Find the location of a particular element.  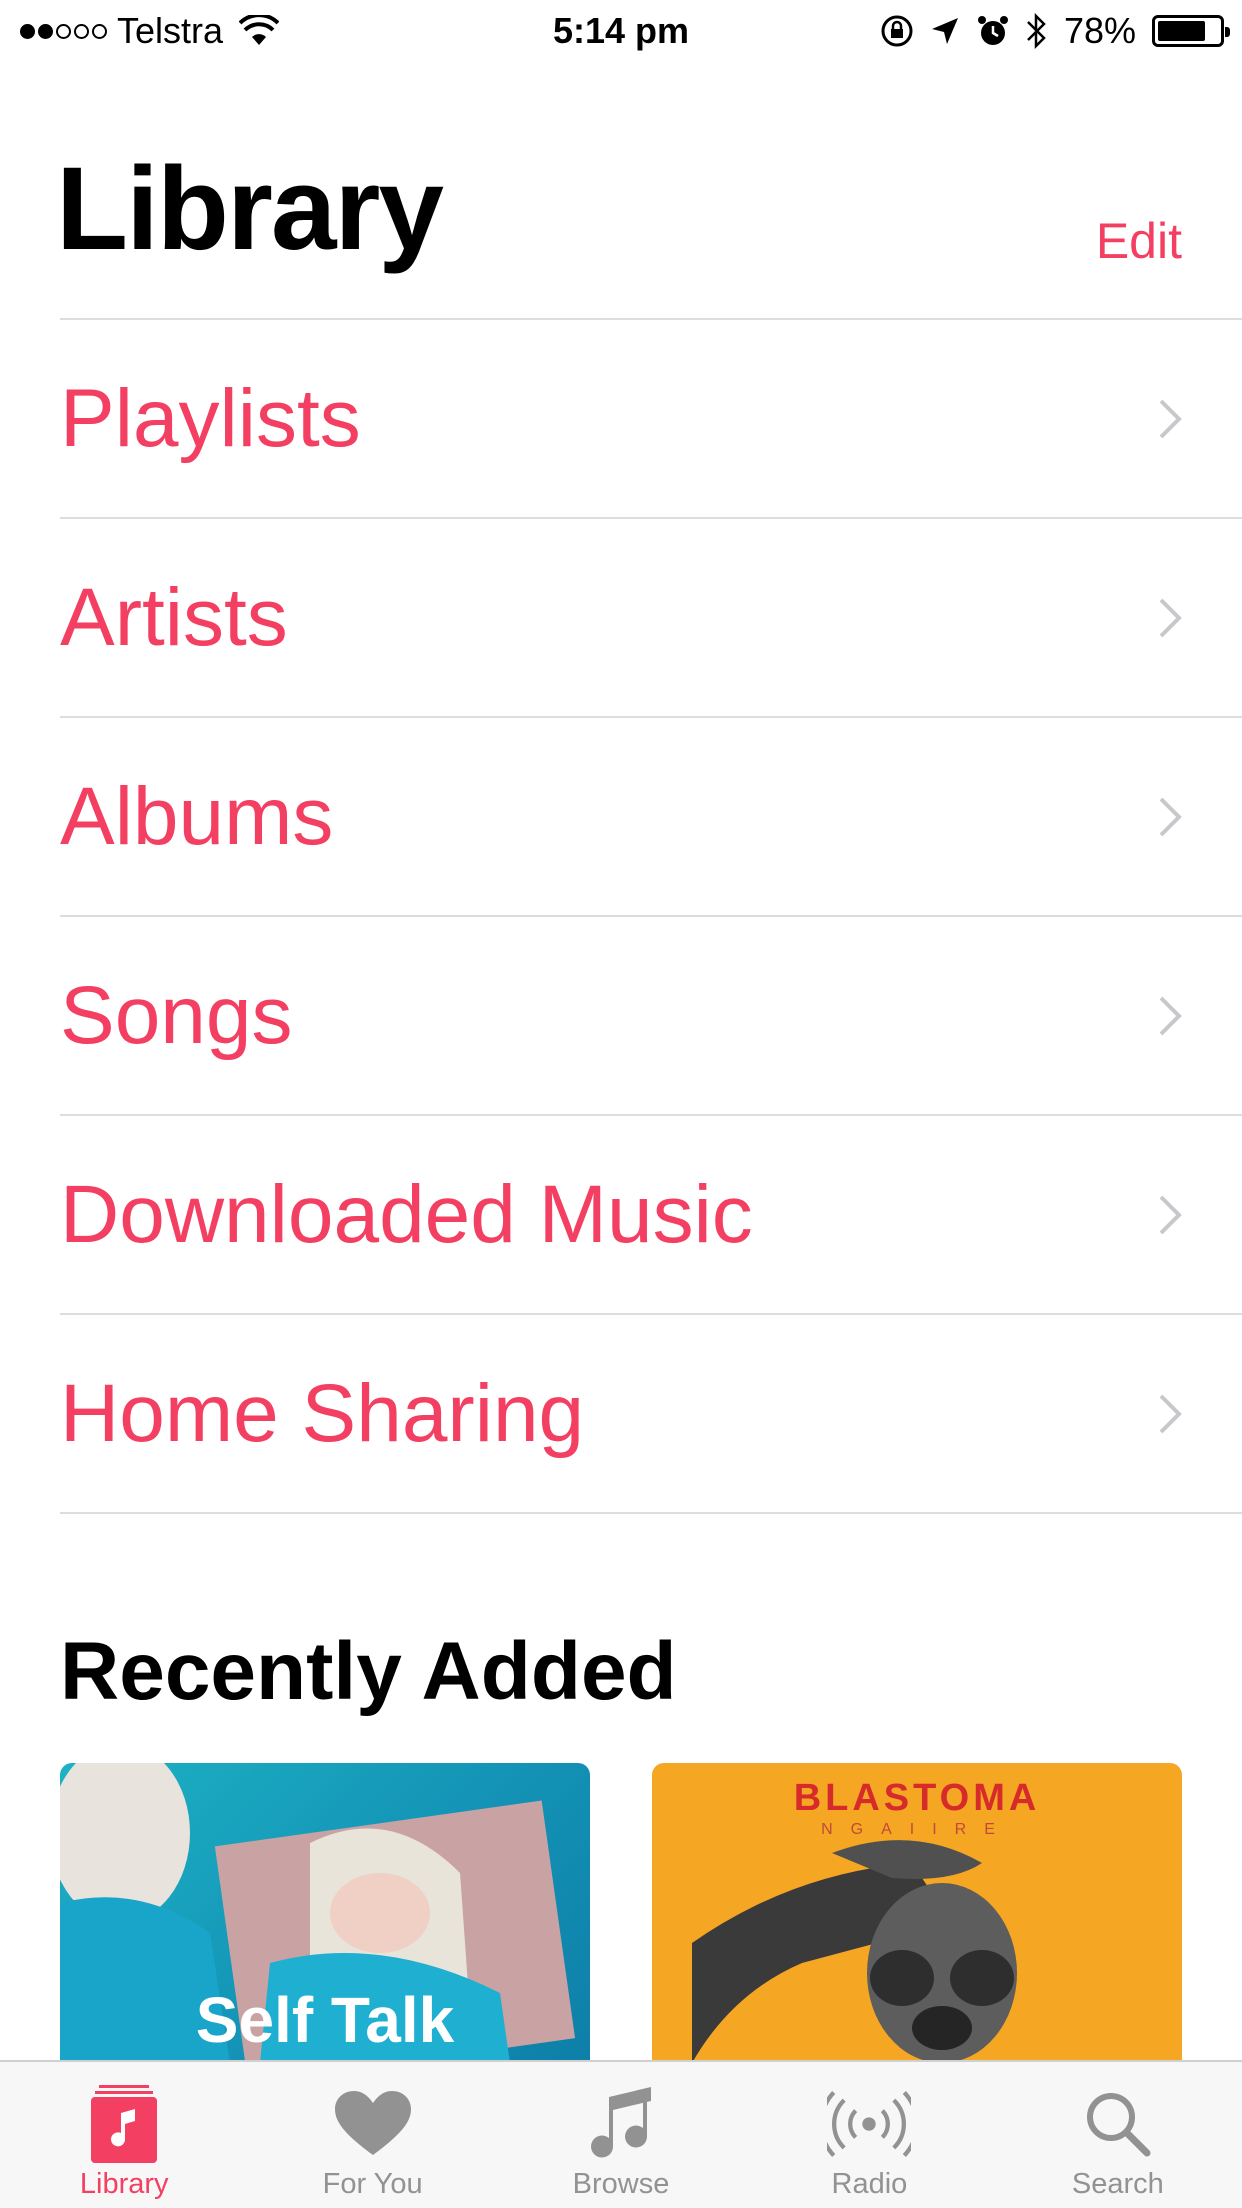

list-item-downloaded-music: Downloaded Music is located at coordinates (651, 1215).